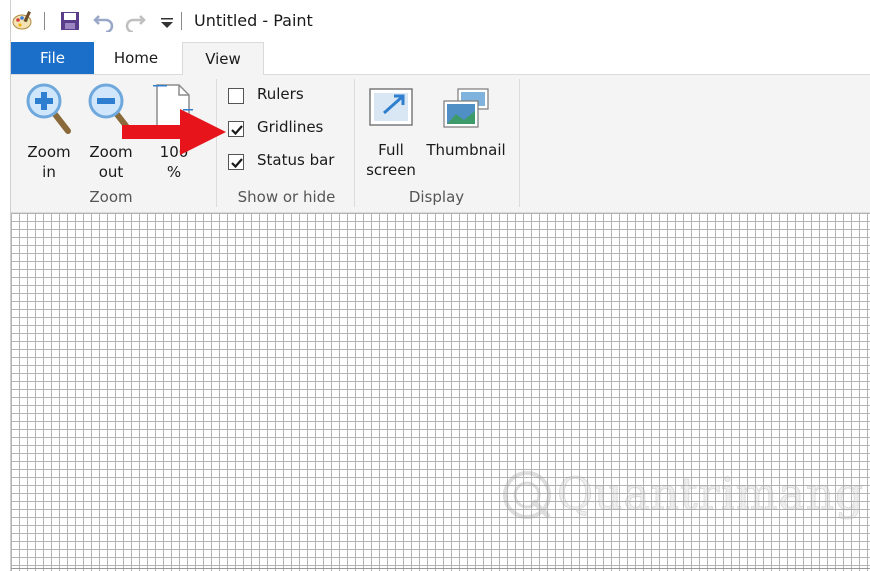 The width and height of the screenshot is (870, 571). Describe the element at coordinates (104, 21) in the screenshot. I see `undo-icon` at that location.